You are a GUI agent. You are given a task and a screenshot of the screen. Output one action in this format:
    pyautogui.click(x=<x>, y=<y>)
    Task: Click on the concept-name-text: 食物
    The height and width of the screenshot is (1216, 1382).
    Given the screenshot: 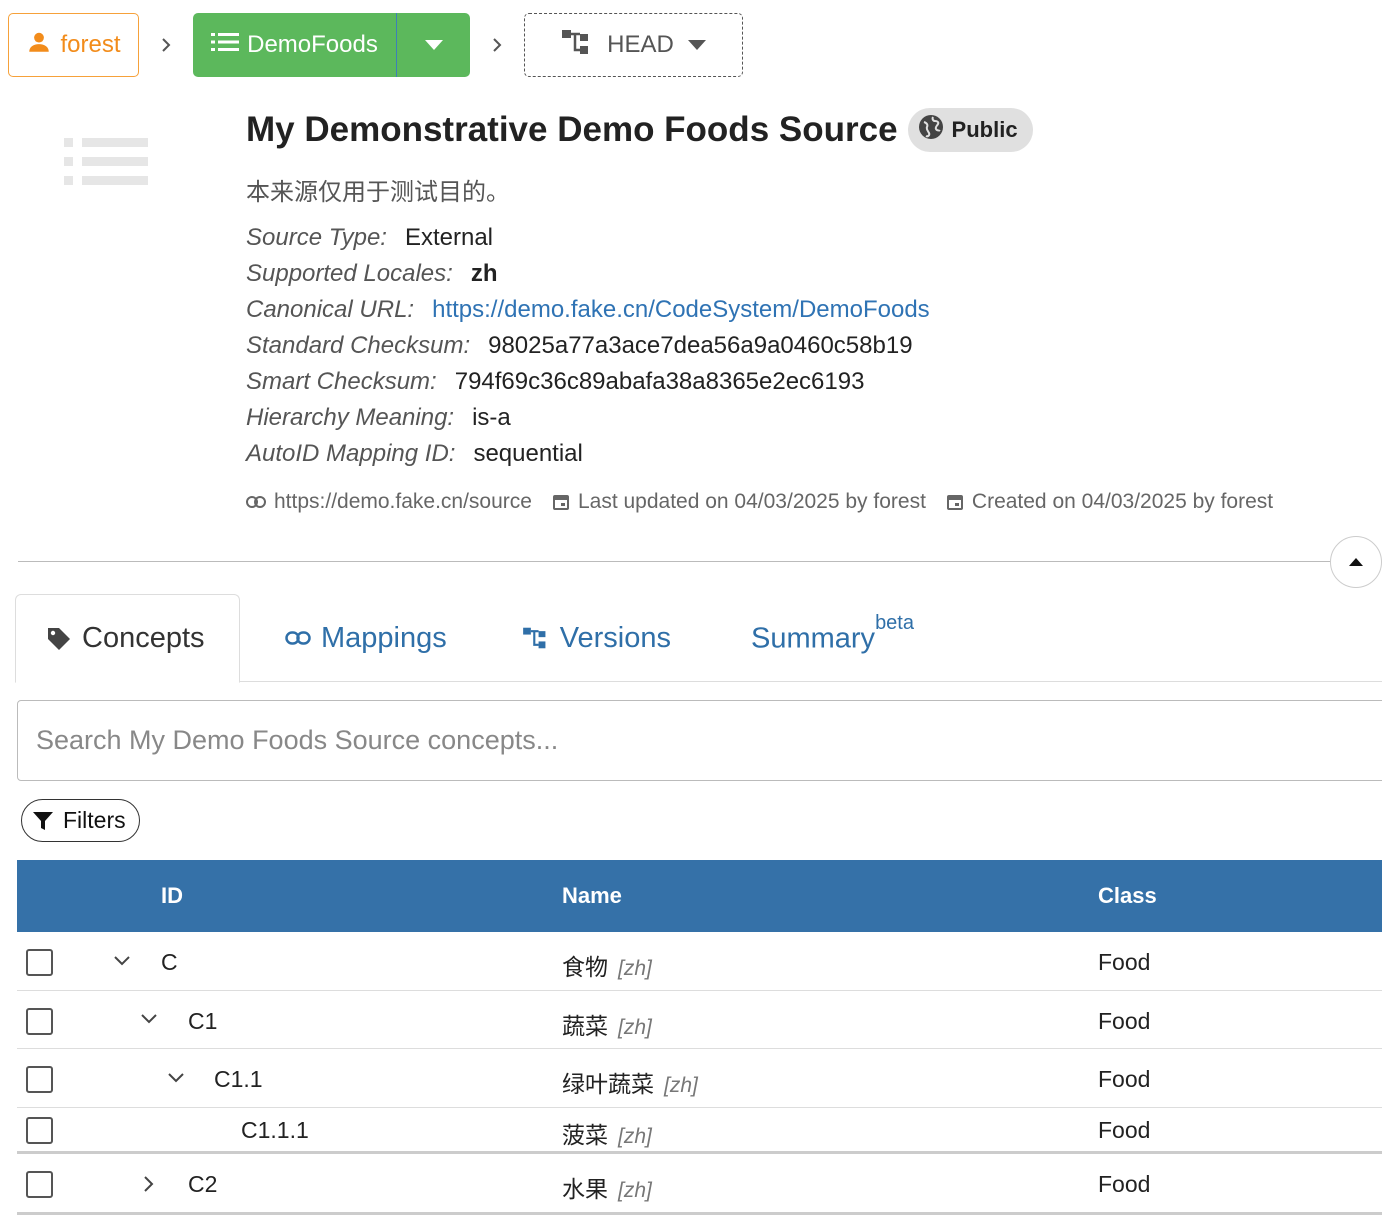 What is the action you would take?
    pyautogui.click(x=585, y=968)
    